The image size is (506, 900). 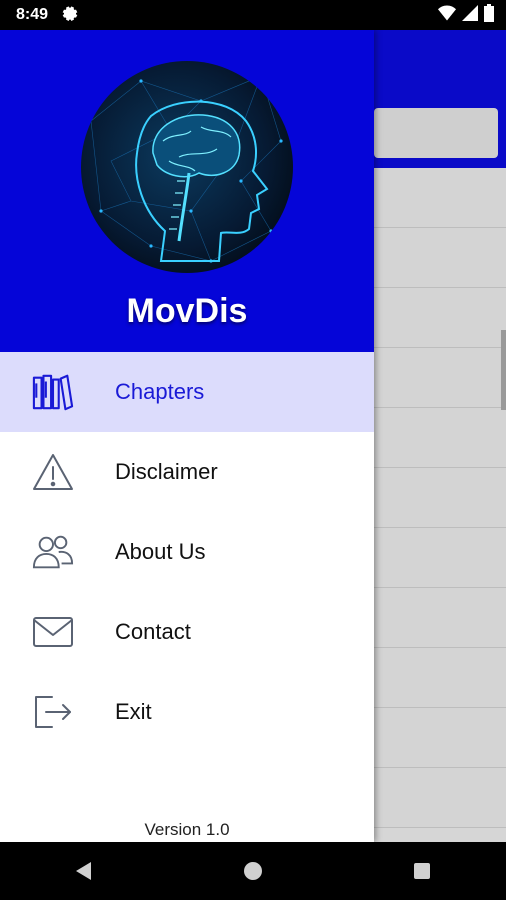 What do you see at coordinates (53, 712) in the screenshot?
I see `exit-icon` at bounding box center [53, 712].